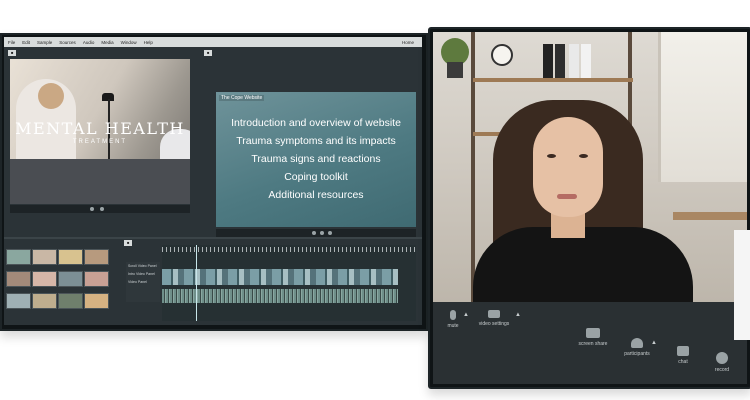 The width and height of the screenshot is (750, 400). I want to click on menu-help: Help, so click(148, 42).